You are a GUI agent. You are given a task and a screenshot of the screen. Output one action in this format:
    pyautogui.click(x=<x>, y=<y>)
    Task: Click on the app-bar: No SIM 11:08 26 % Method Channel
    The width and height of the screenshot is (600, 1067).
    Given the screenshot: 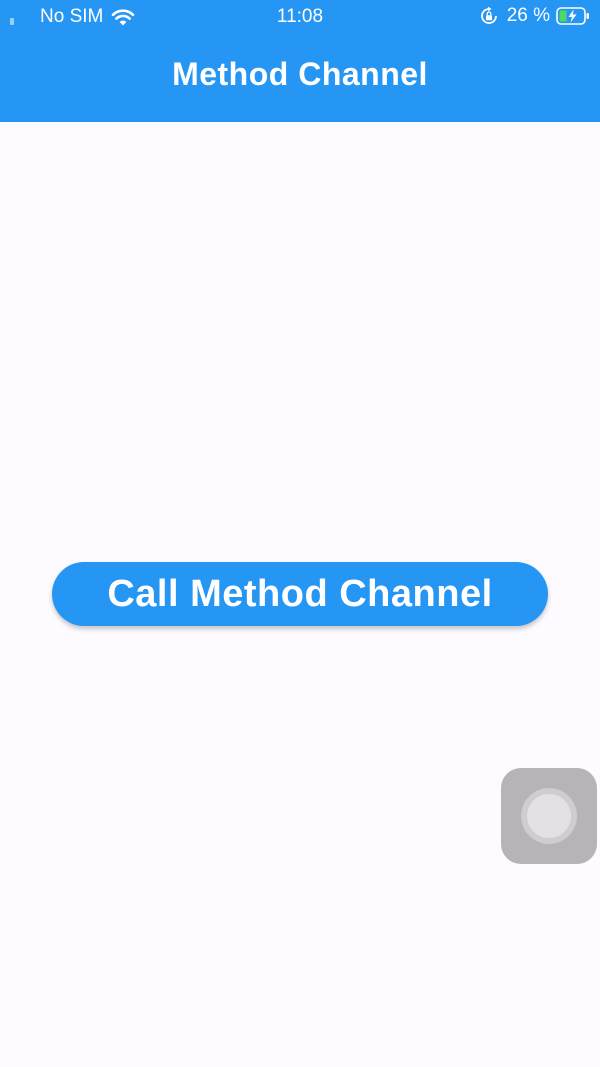 What is the action you would take?
    pyautogui.click(x=300, y=61)
    